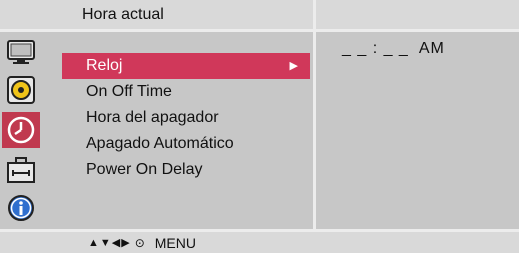 The height and width of the screenshot is (253, 519). Describe the element at coordinates (186, 92) in the screenshot. I see `menu-item-on-off-time: On Off Time` at that location.